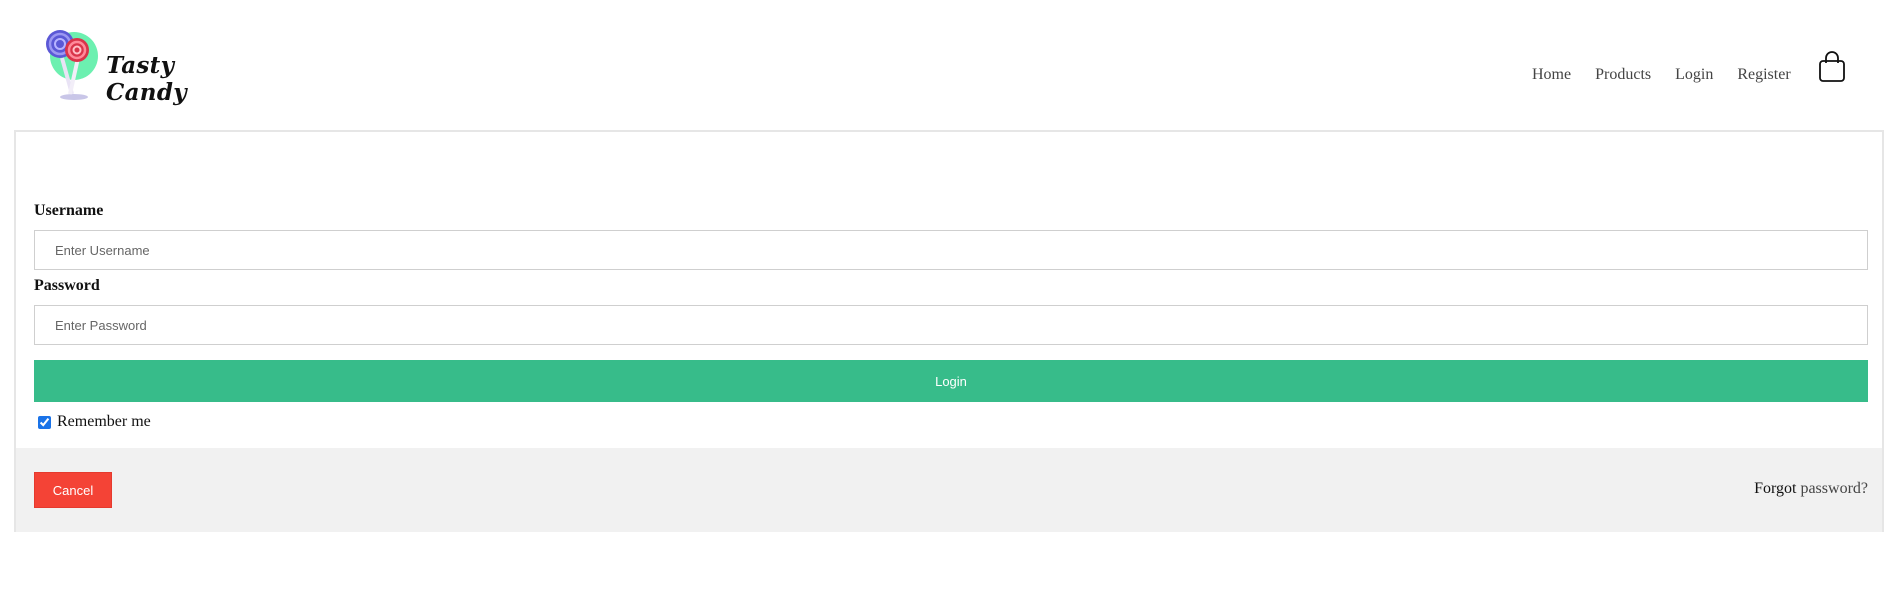  I want to click on password-label: Password, so click(67, 285).